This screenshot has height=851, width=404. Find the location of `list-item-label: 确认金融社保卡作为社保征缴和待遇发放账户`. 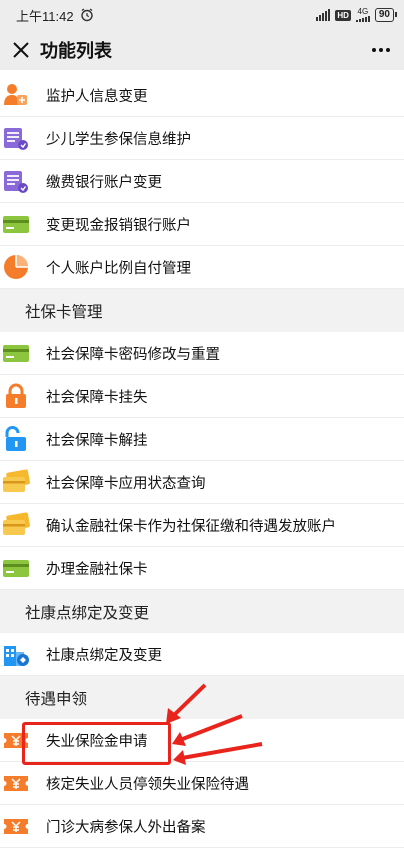

list-item-label: 确认金融社保卡作为社保征缴和待遇发放账户 is located at coordinates (191, 526).